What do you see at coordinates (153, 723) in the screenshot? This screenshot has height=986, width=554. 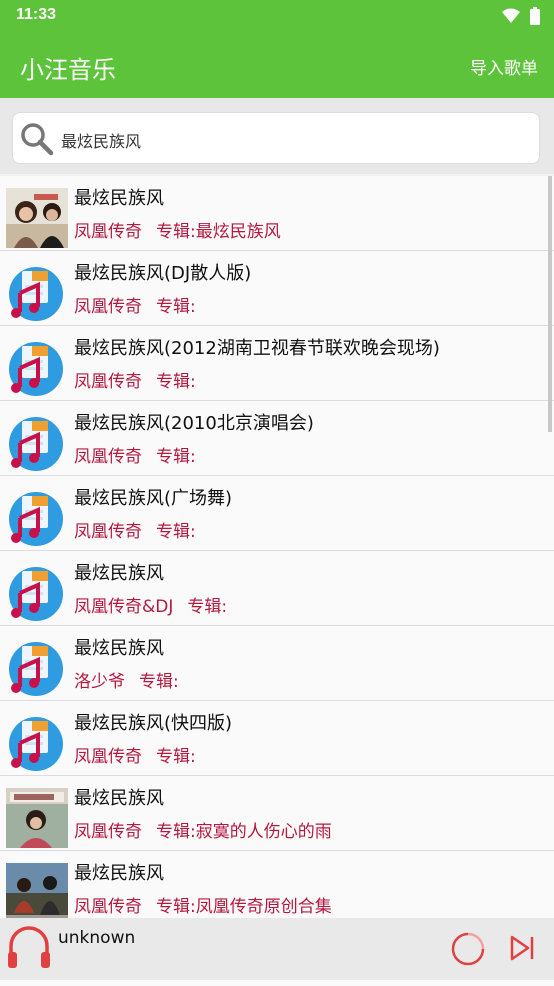 I see `song-title: 最炫民族风(快四版)` at bounding box center [153, 723].